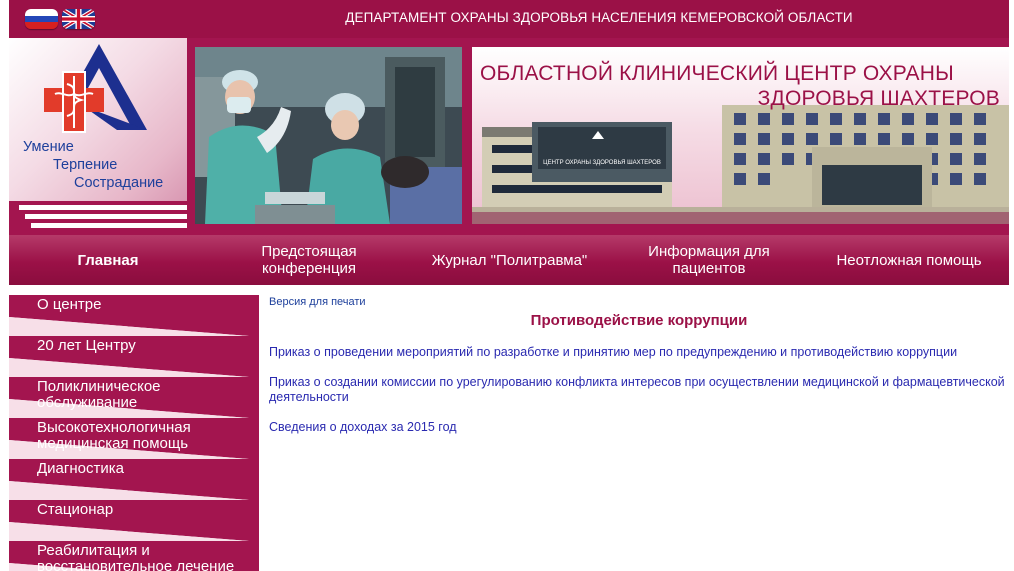 This screenshot has width=1014, height=571. Describe the element at coordinates (309, 260) in the screenshot. I see `nav-upcoming-conference: Предстоящая конференция` at that location.